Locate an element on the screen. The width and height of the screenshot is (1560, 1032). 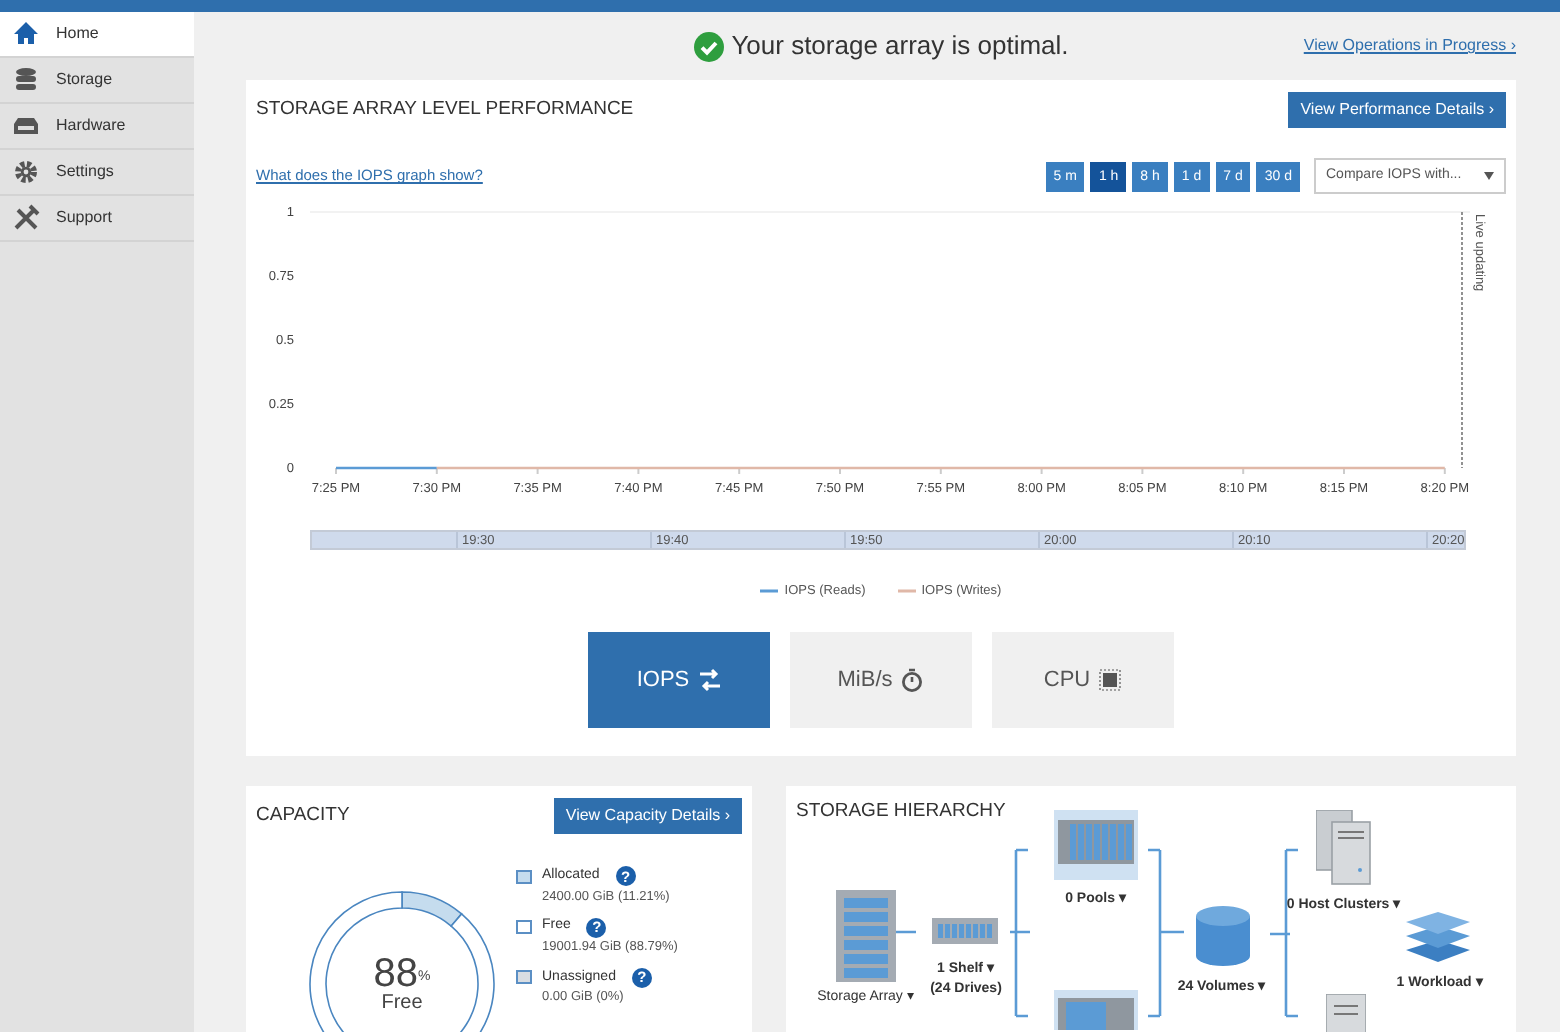
sidebar-item: Storage is located at coordinates (97, 81).